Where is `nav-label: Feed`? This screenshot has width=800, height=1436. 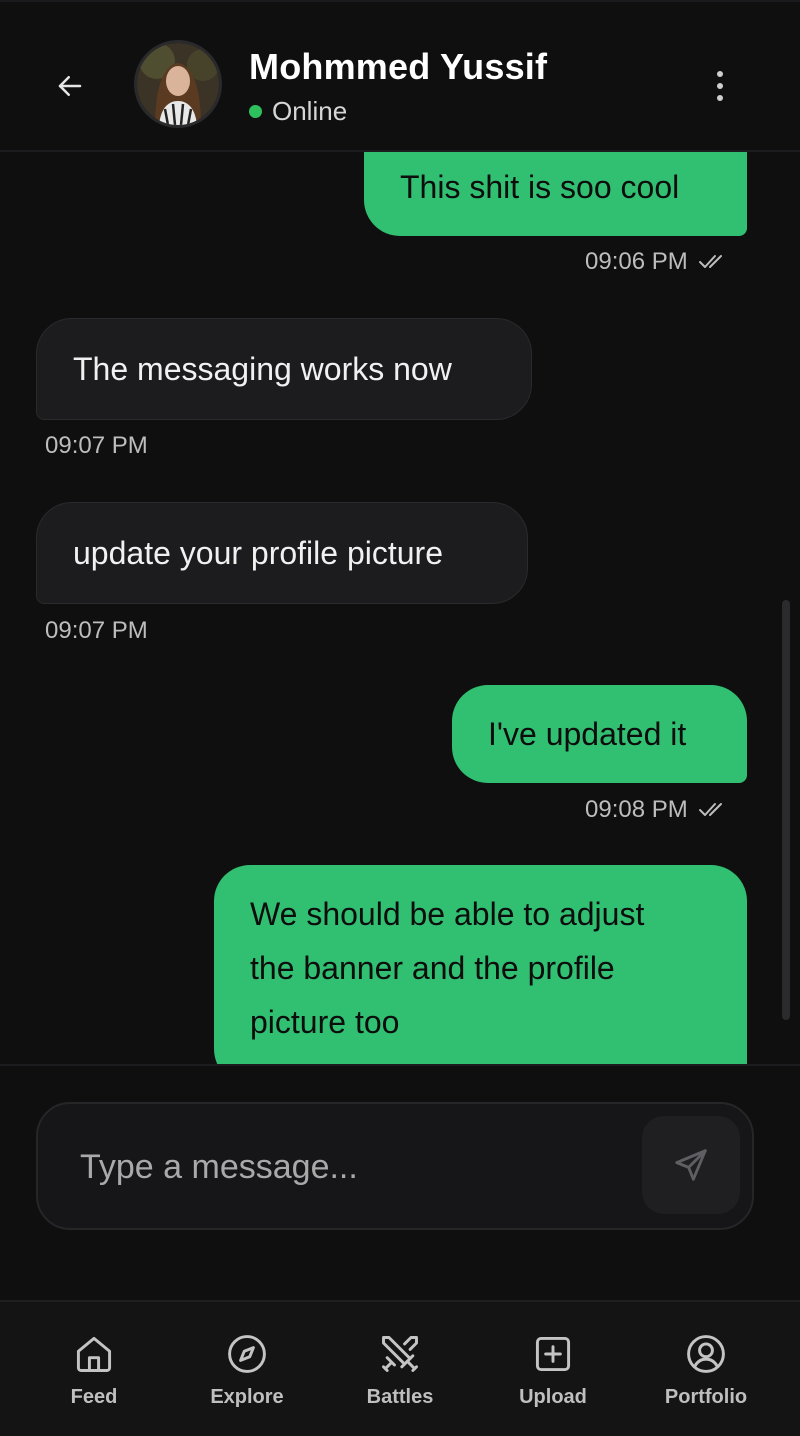 nav-label: Feed is located at coordinates (94, 1397).